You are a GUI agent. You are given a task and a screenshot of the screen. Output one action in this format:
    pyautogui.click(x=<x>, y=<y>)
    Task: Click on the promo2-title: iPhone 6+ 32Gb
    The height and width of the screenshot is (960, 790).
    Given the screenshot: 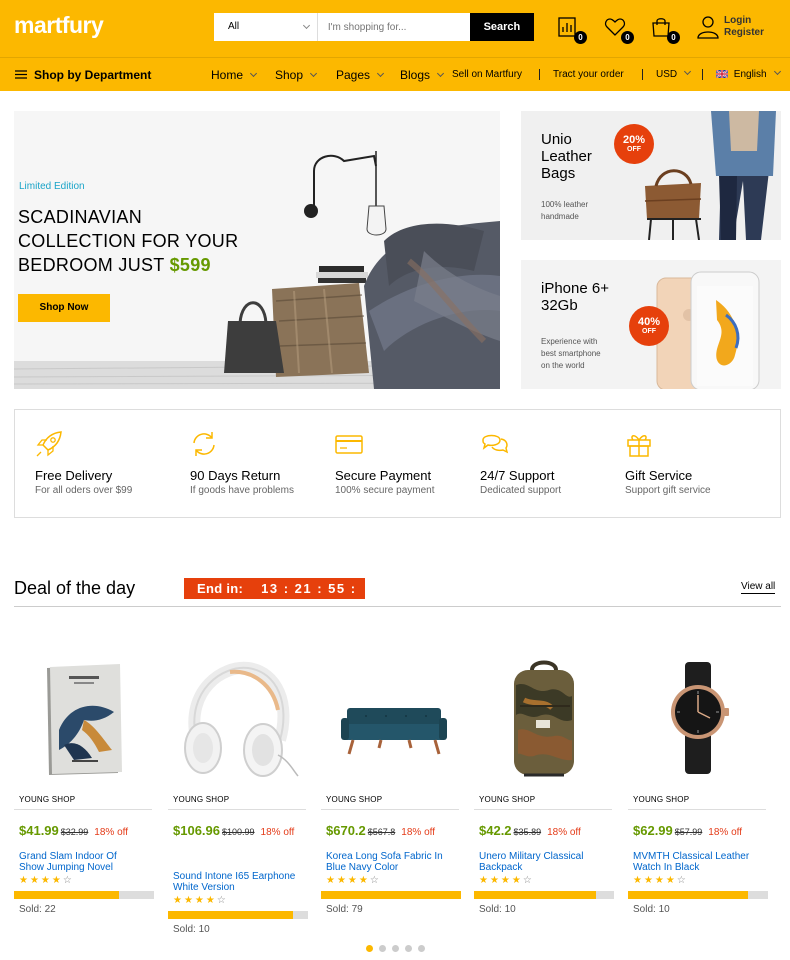 What is the action you would take?
    pyautogui.click(x=575, y=297)
    